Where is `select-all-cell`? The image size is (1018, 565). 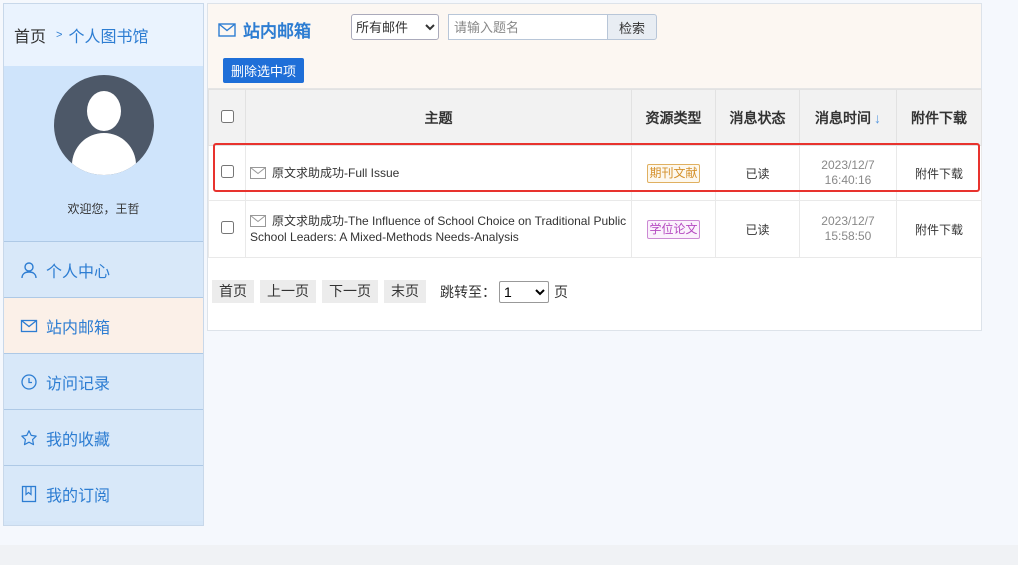 select-all-cell is located at coordinates (227, 117).